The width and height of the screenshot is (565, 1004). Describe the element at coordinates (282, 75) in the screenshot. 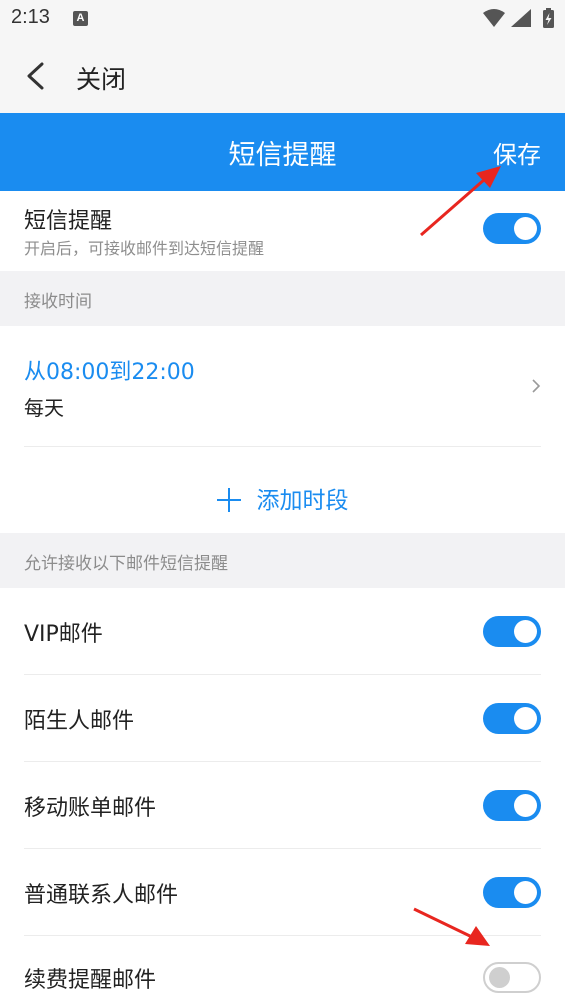

I see `close-bar: 关闭` at that location.